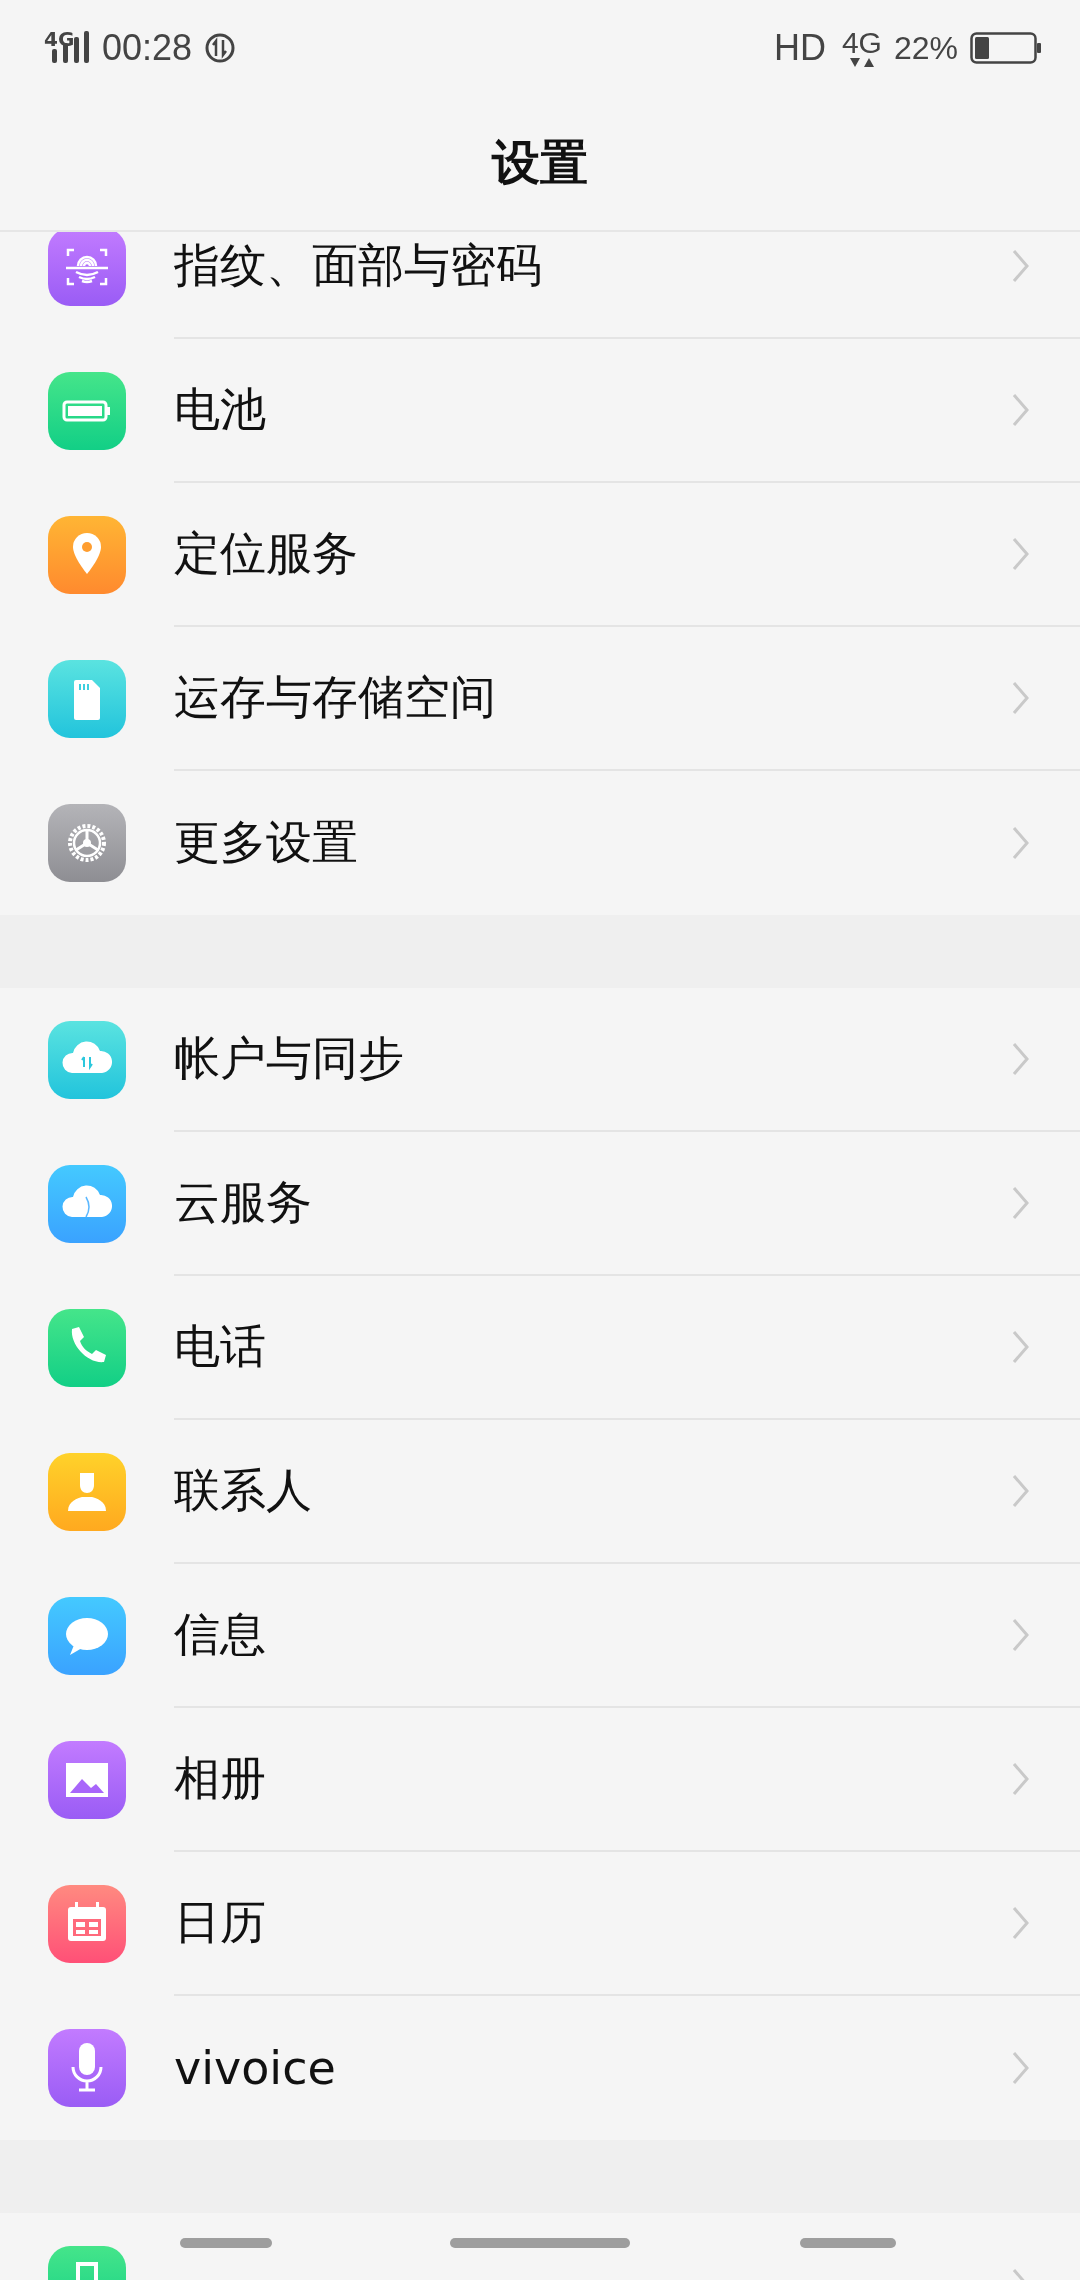 The height and width of the screenshot is (2280, 1080). Describe the element at coordinates (540, 162) in the screenshot. I see `page-title: 设置` at that location.